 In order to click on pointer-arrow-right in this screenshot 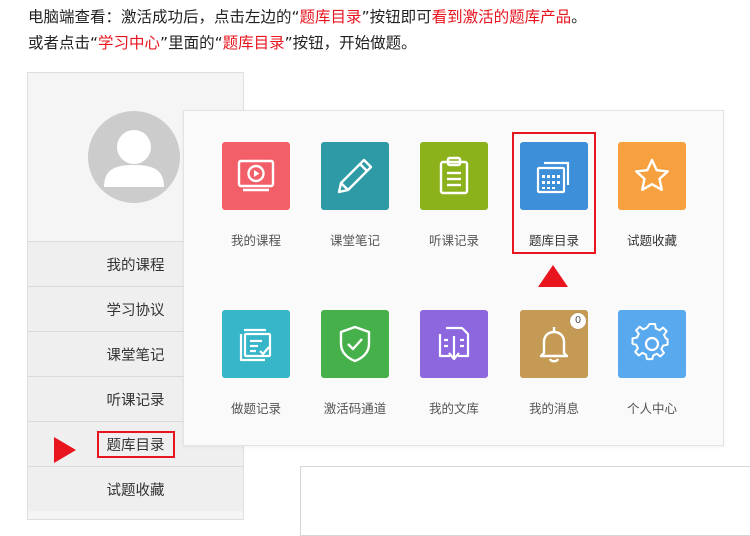, I will do `click(65, 450)`.